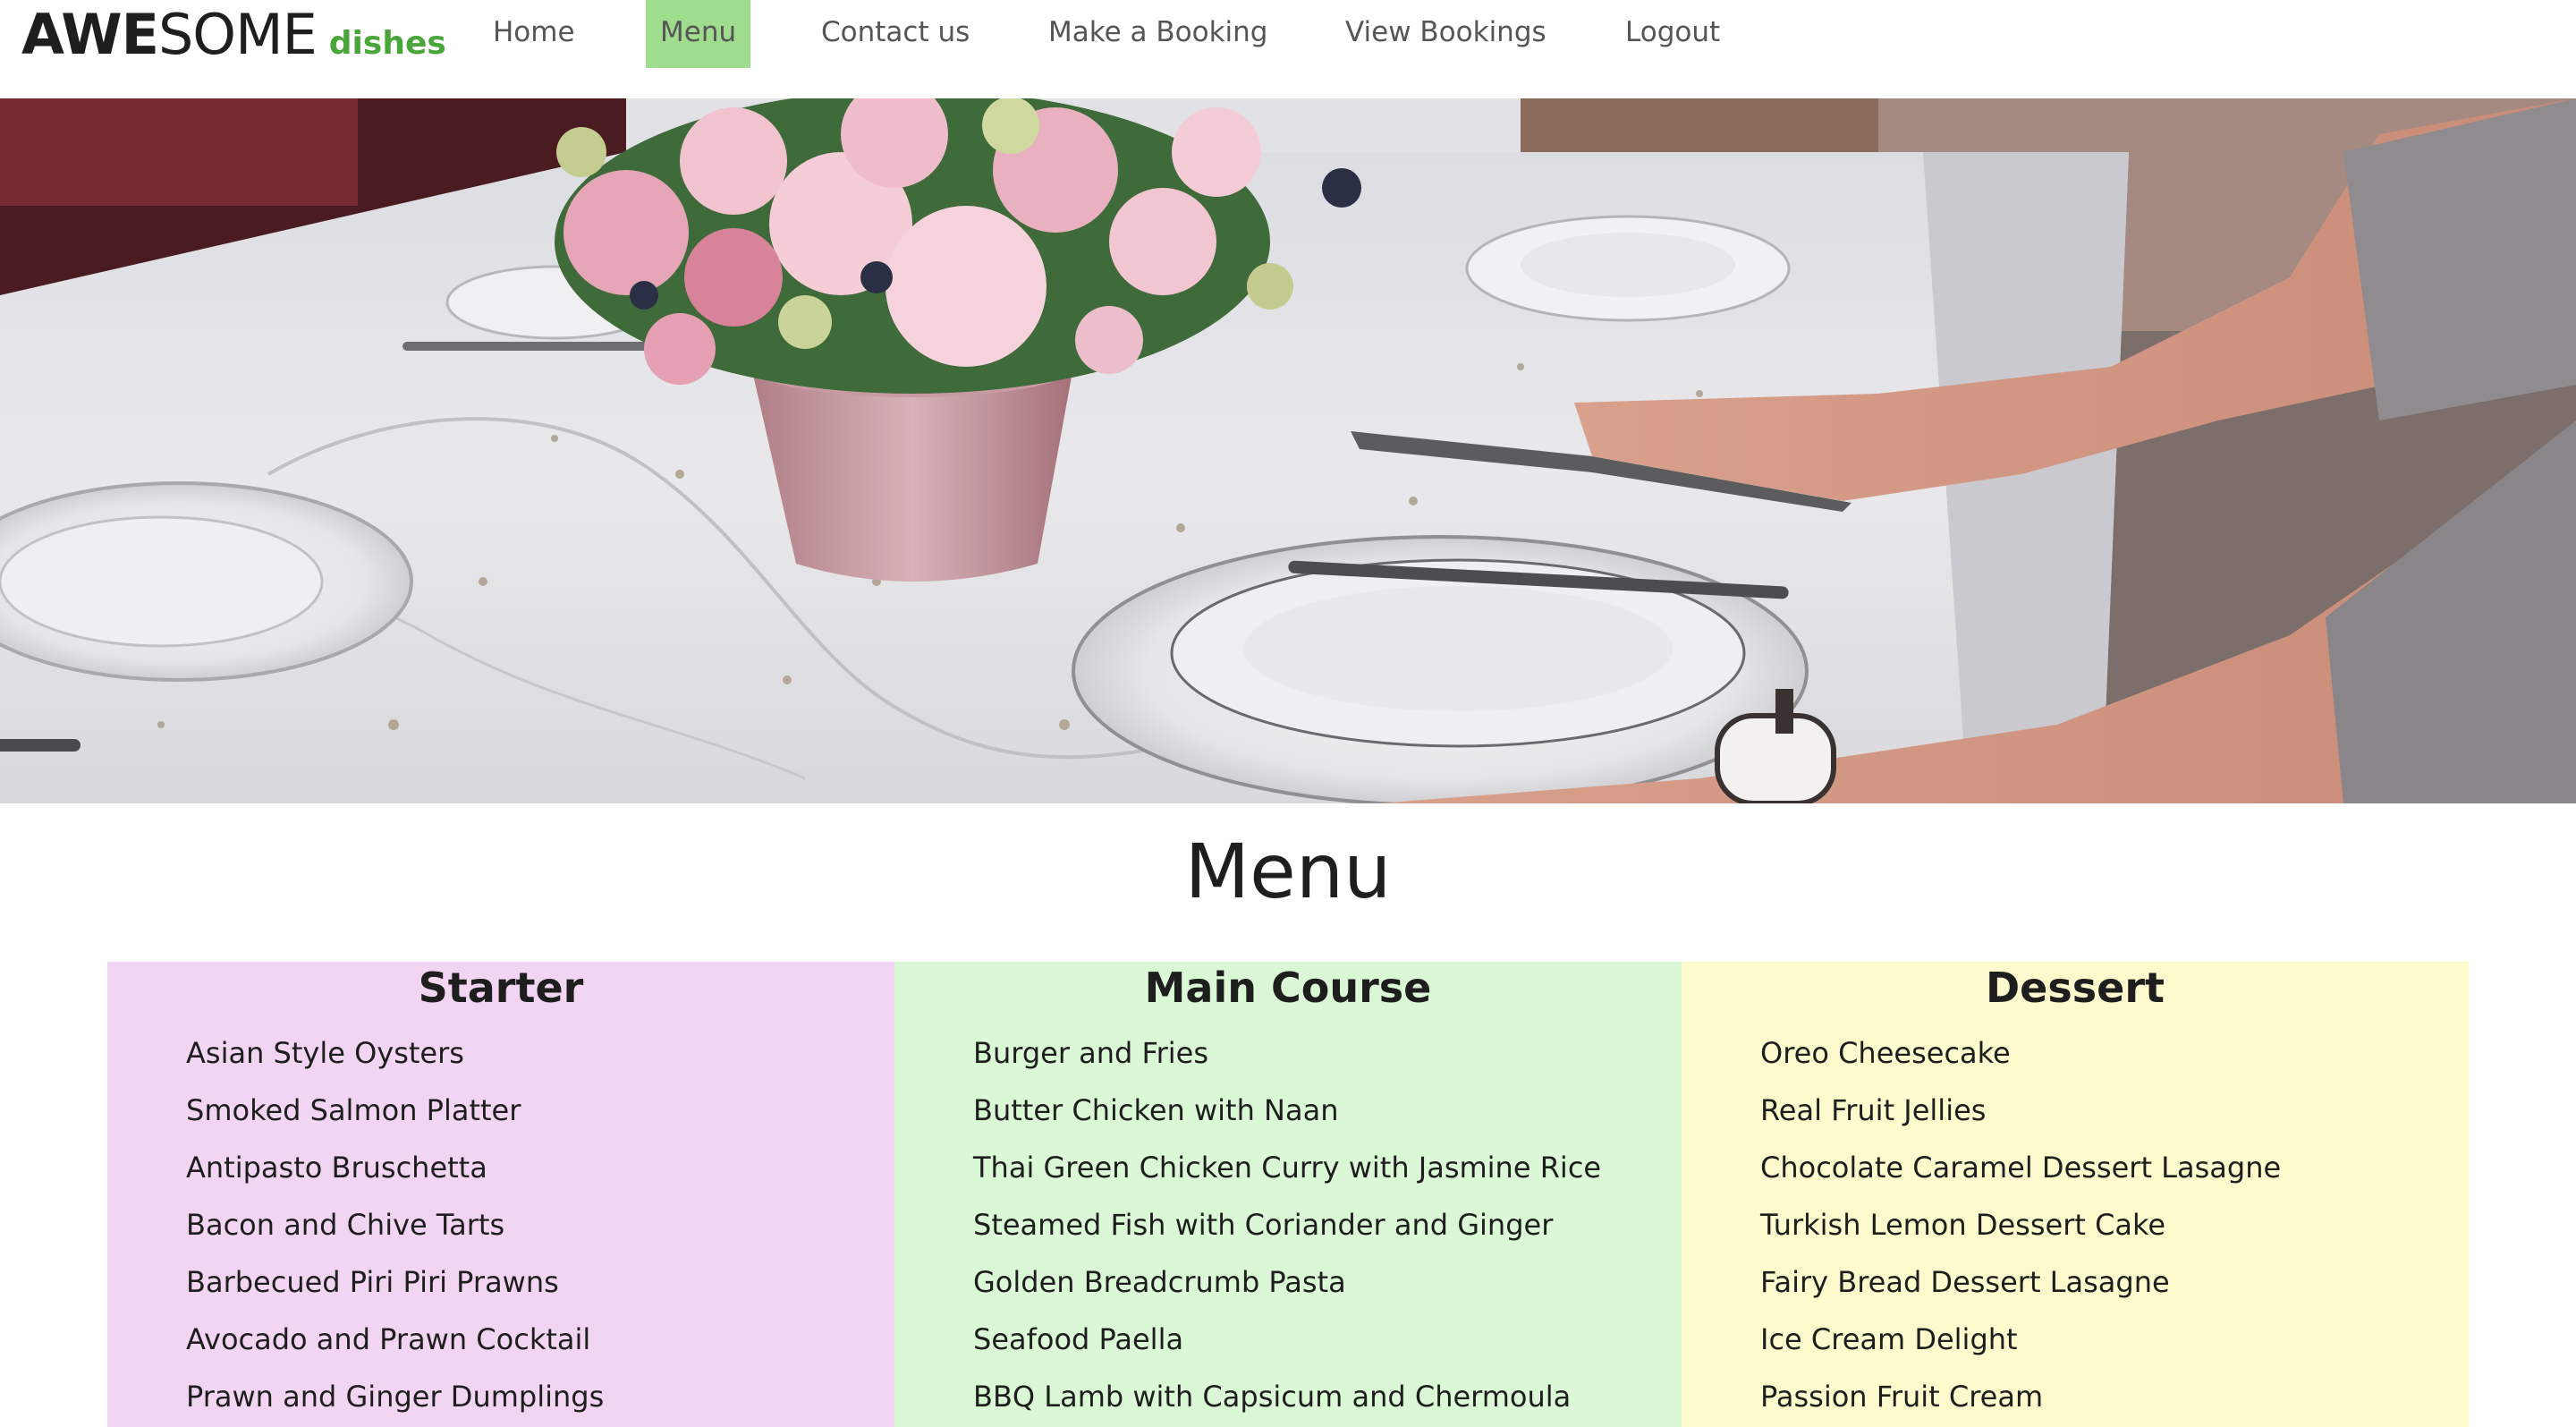  I want to click on main-course-heading: Main Course, so click(1288, 988).